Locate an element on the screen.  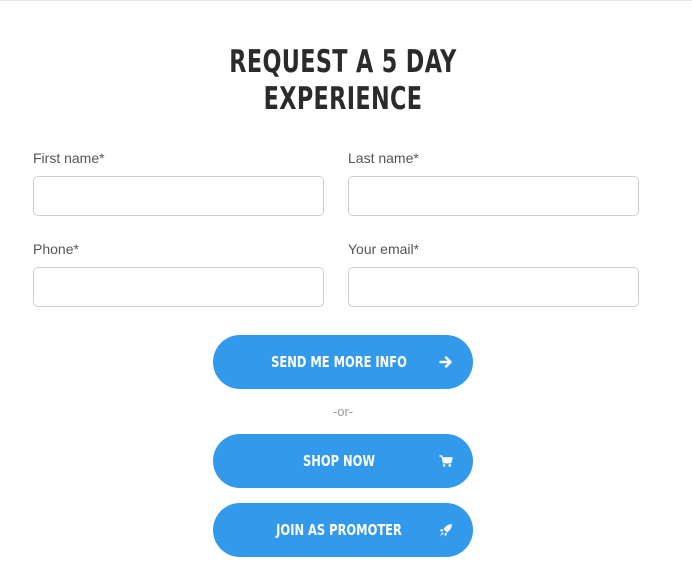
or-separator: -or- is located at coordinates (343, 411).